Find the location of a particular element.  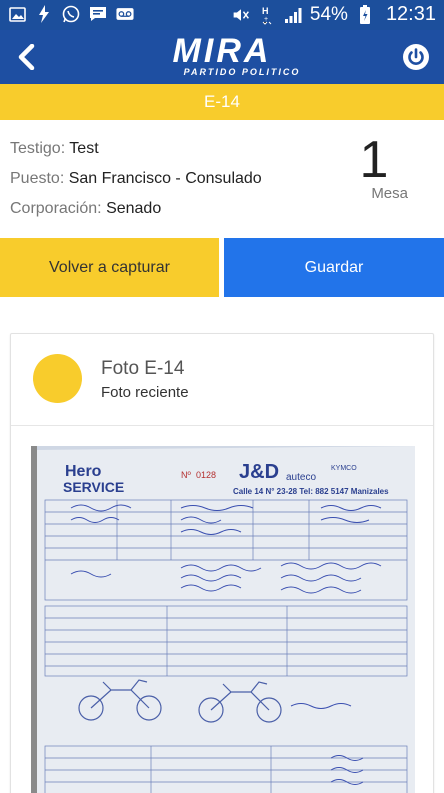

testigo-row: Testigo: Test is located at coordinates (54, 149).